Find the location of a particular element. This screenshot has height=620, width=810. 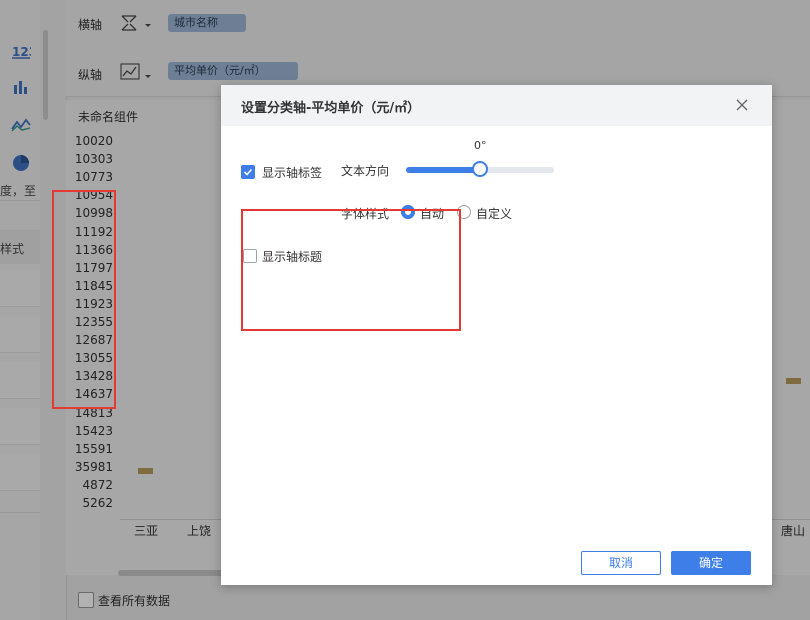

y-tick-label: 10020 is located at coordinates (93, 141).